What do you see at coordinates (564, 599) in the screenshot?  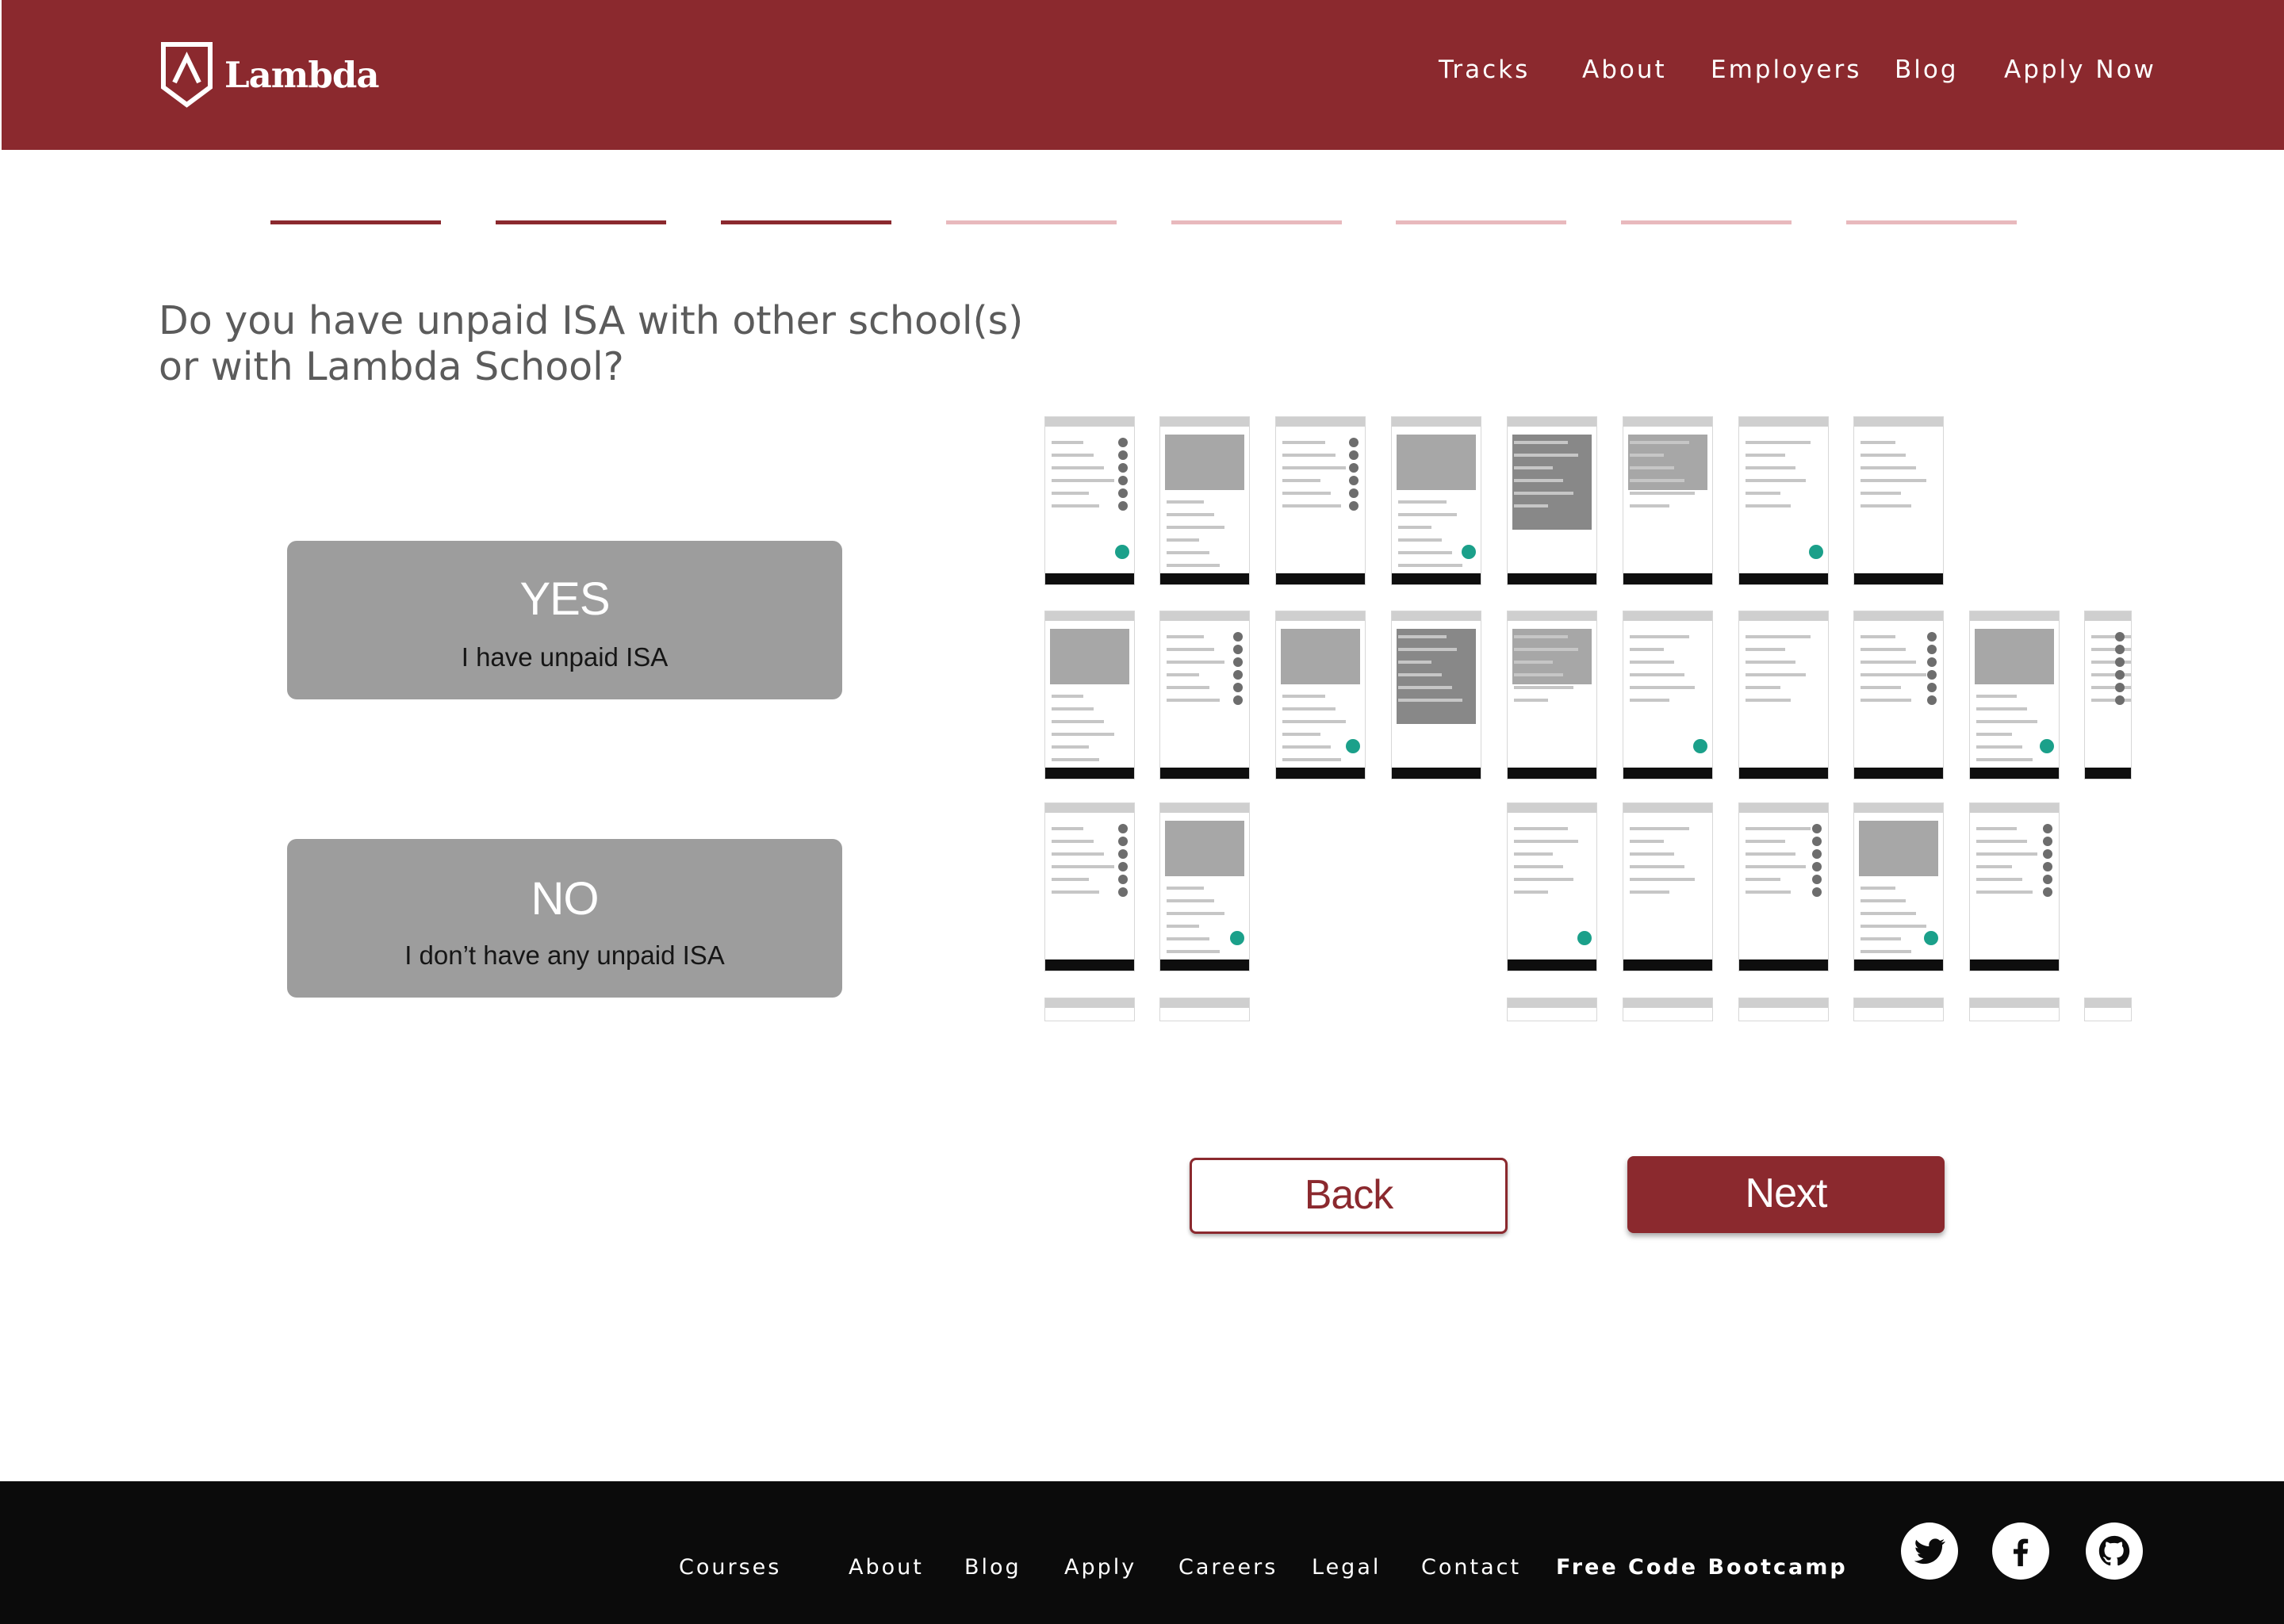 I see `yes-option-title: YES` at bounding box center [564, 599].